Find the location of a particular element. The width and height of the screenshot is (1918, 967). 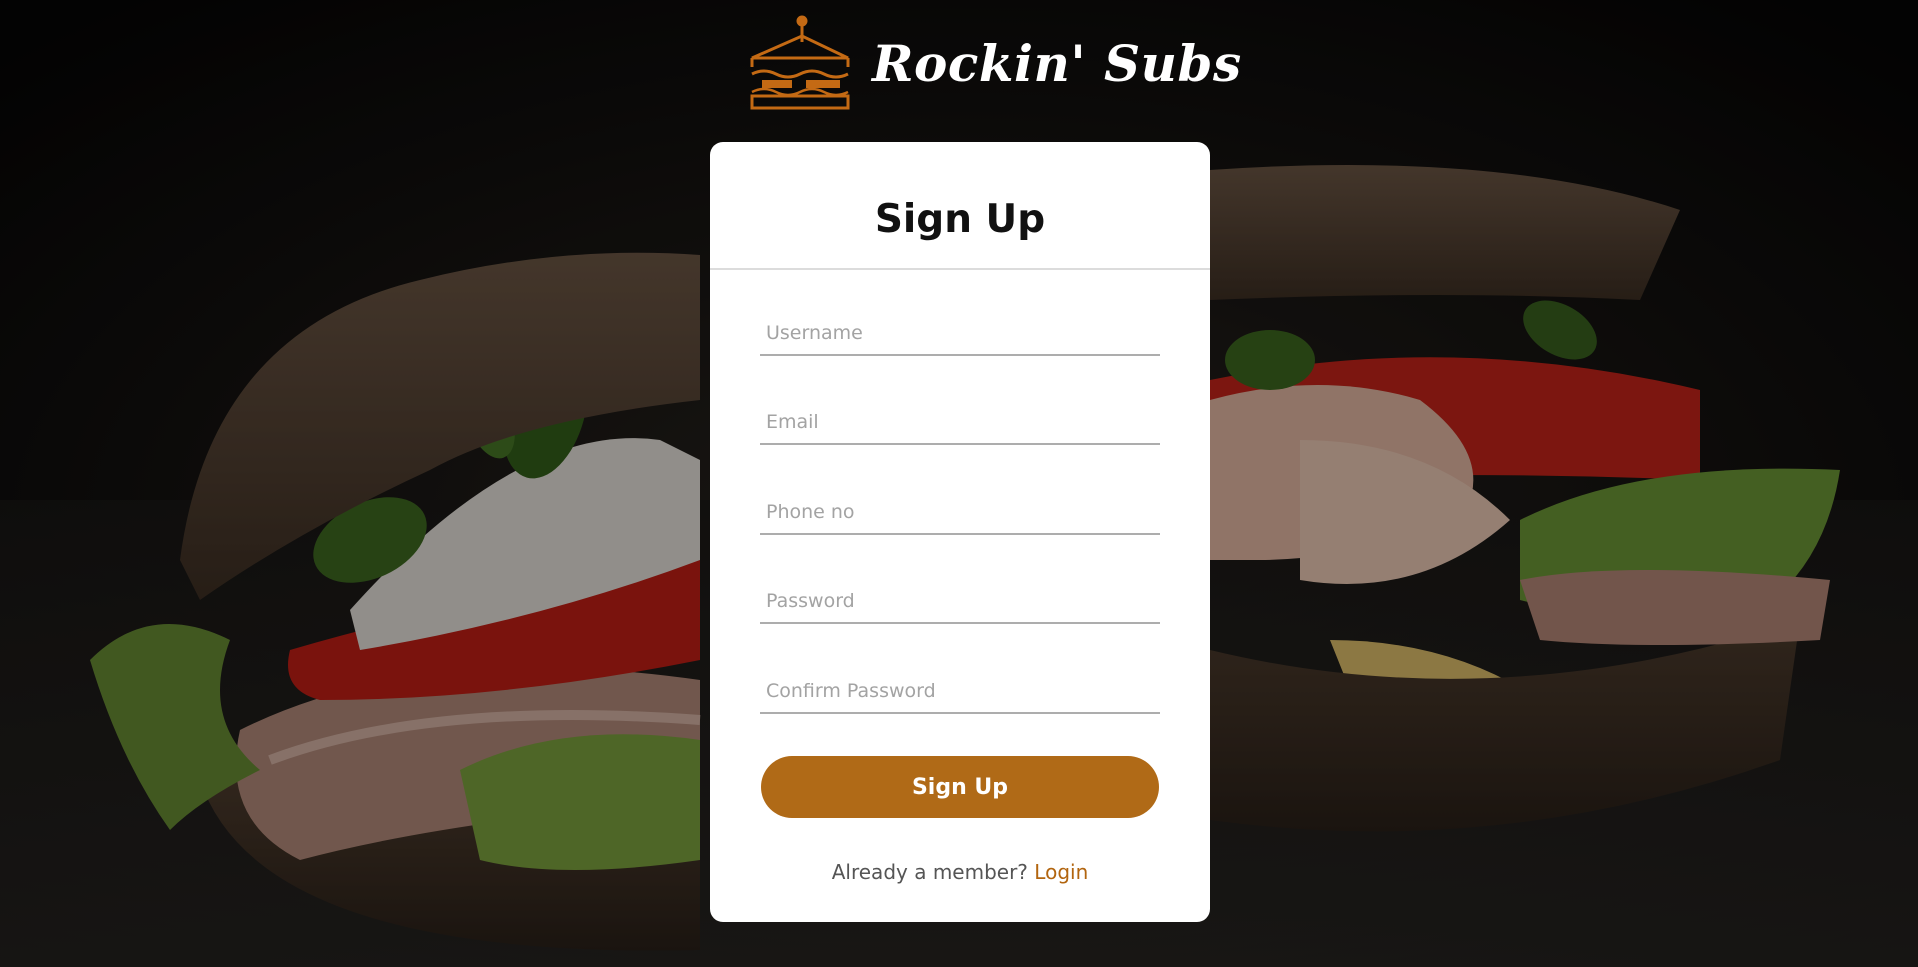

login-prompt: Already a member? Login is located at coordinates (960, 872).